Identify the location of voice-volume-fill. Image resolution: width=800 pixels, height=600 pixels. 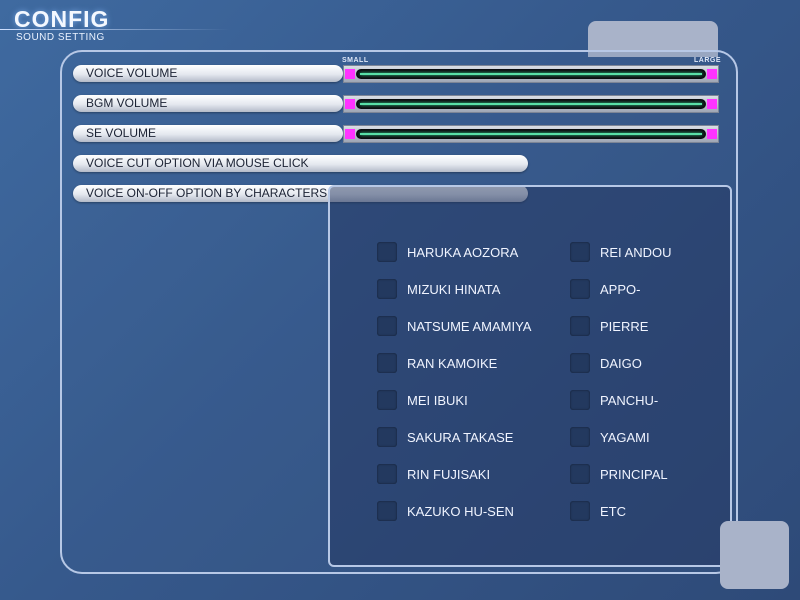
(531, 74).